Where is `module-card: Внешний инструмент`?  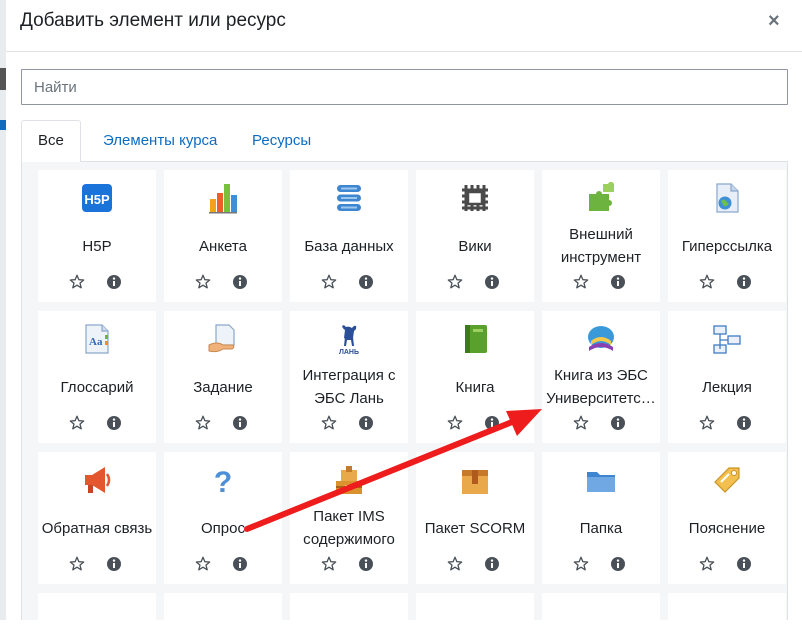
module-card: Внешний инструмент is located at coordinates (601, 236).